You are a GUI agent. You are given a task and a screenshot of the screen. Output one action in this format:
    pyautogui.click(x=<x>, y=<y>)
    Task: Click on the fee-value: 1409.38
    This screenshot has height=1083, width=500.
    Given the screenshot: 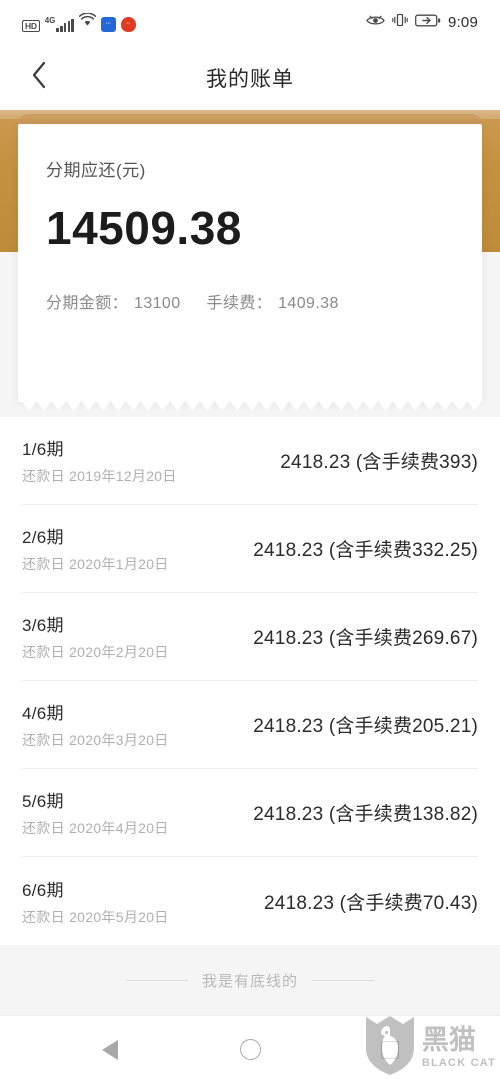 What is the action you would take?
    pyautogui.click(x=308, y=303)
    